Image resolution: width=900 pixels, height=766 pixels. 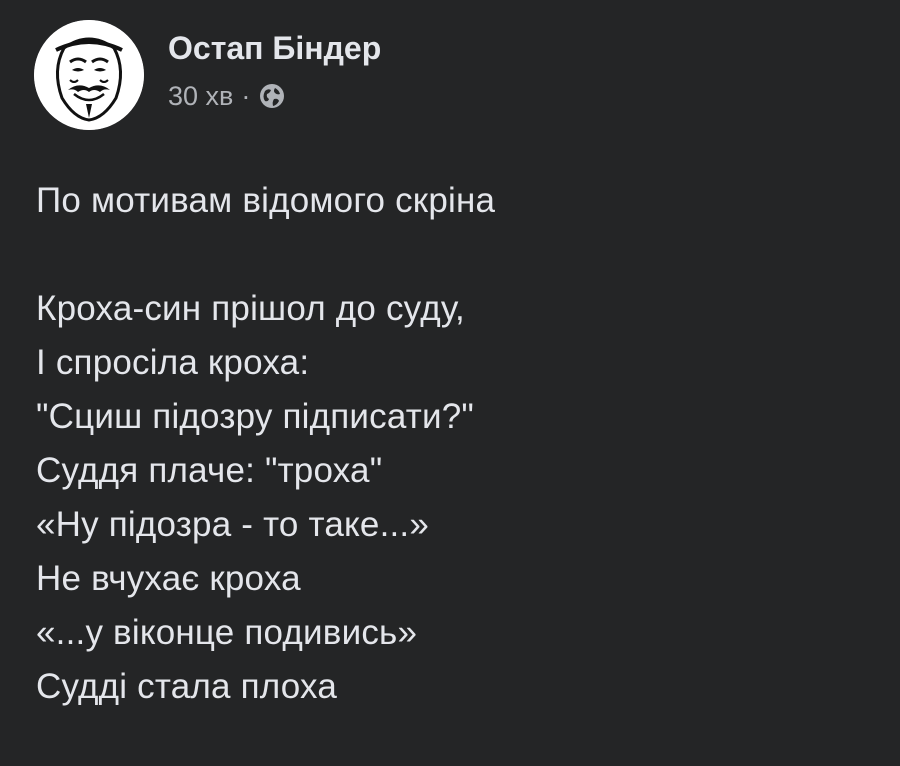 What do you see at coordinates (266, 200) in the screenshot?
I see `post-intro: По мотивам відомого скріна` at bounding box center [266, 200].